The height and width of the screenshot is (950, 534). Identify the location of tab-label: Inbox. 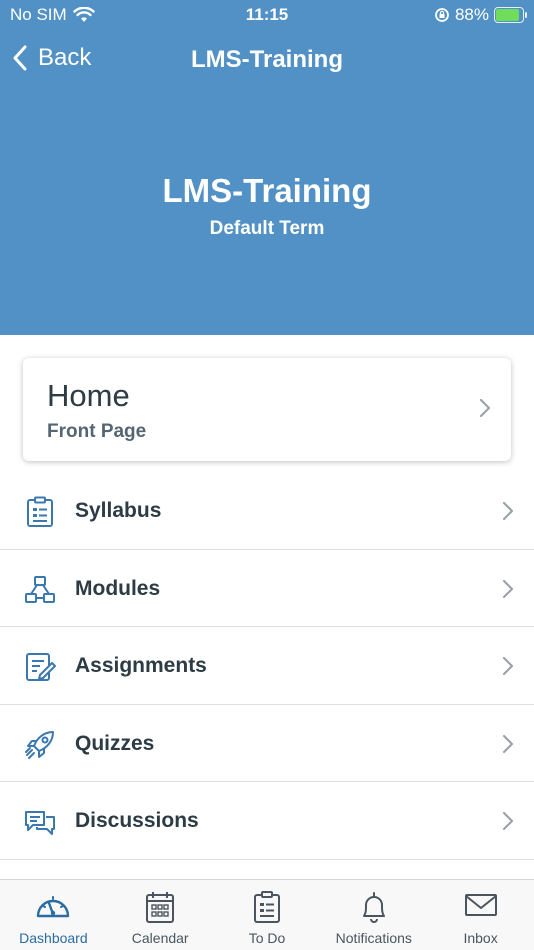
(480, 938).